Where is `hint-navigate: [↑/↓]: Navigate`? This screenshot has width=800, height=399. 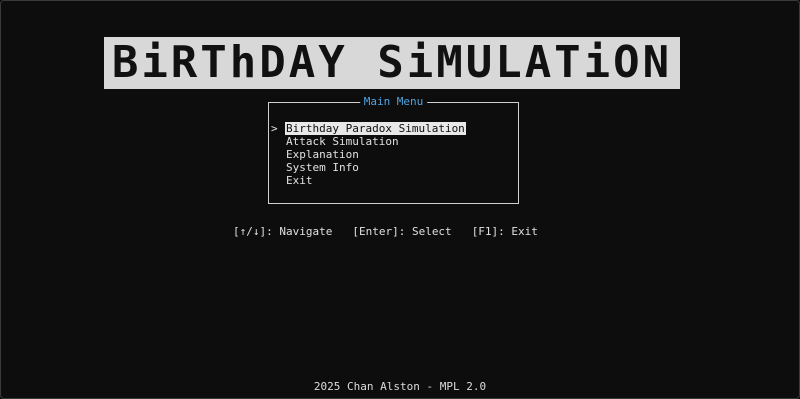
hint-navigate: [↑/↓]: Navigate is located at coordinates (283, 231).